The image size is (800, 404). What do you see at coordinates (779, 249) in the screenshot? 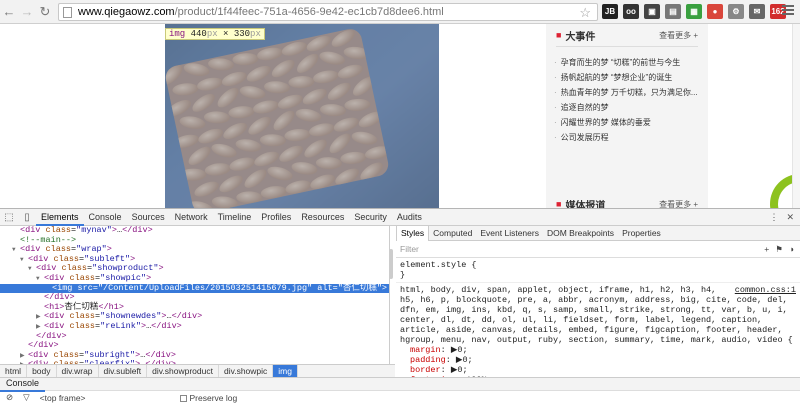
I see `pin-icon: ⚑` at bounding box center [779, 249].